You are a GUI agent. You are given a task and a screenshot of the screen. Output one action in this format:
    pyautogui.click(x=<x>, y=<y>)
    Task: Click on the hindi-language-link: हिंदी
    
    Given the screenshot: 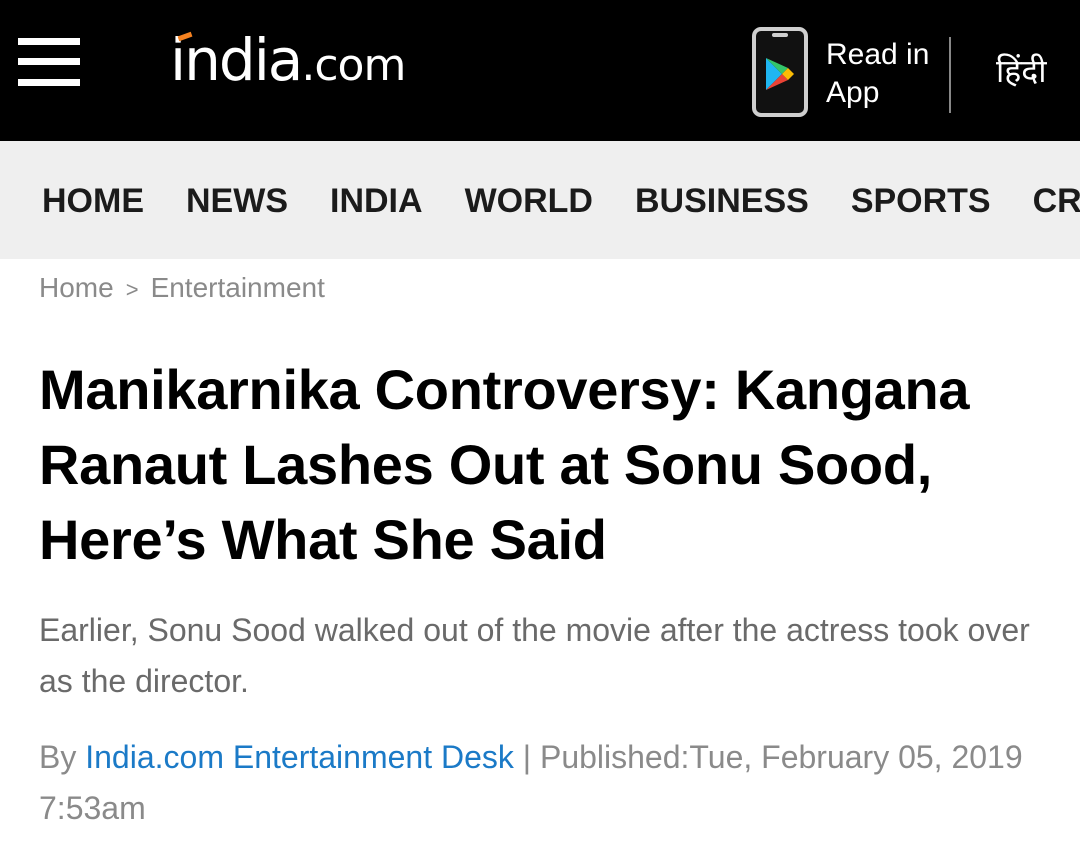 What is the action you would take?
    pyautogui.click(x=1021, y=71)
    